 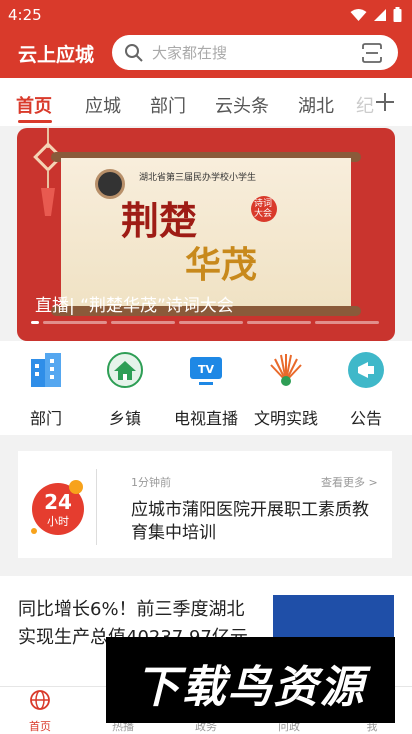 What do you see at coordinates (253, 522) in the screenshot?
I see `news-headline: 应城市蒲阳医院开展职工素质教育集中培训` at bounding box center [253, 522].